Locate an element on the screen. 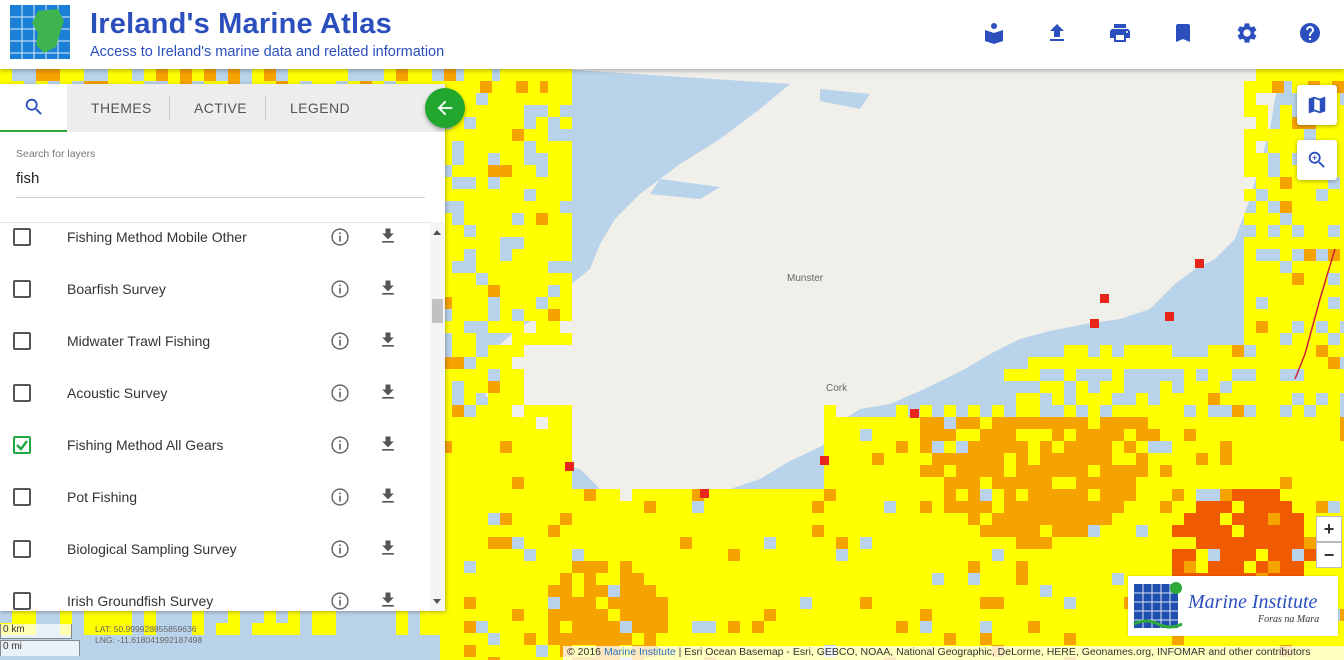 Image resolution: width=1344 pixels, height=660 pixels. tab-active: ACTIVE is located at coordinates (220, 108).